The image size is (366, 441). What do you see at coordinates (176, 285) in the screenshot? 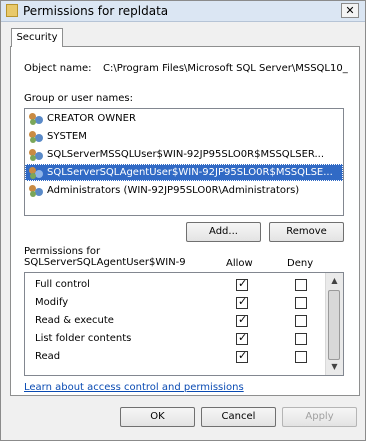
I see `permission-row: Full control ✓` at bounding box center [176, 285].